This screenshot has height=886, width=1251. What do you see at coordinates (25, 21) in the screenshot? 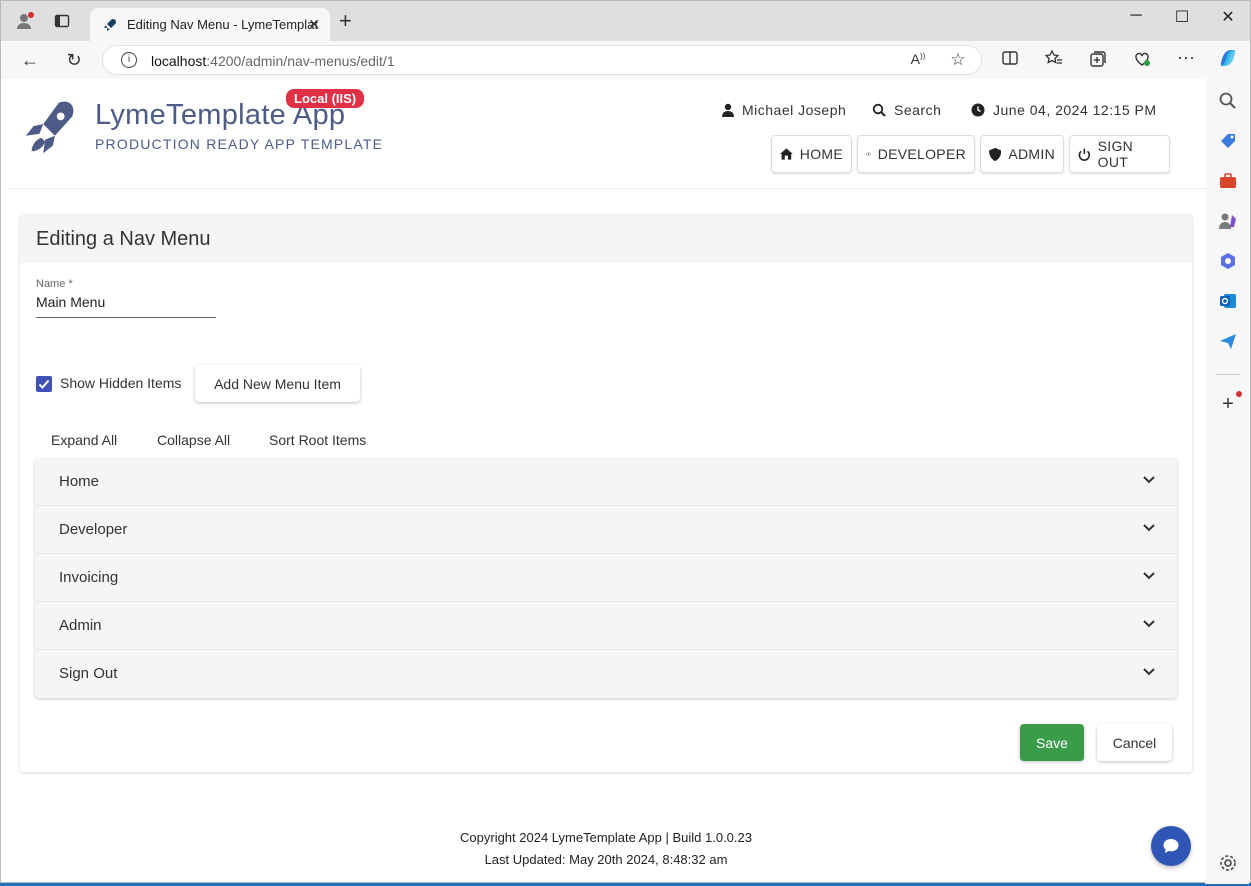
I see `profile-icon` at bounding box center [25, 21].